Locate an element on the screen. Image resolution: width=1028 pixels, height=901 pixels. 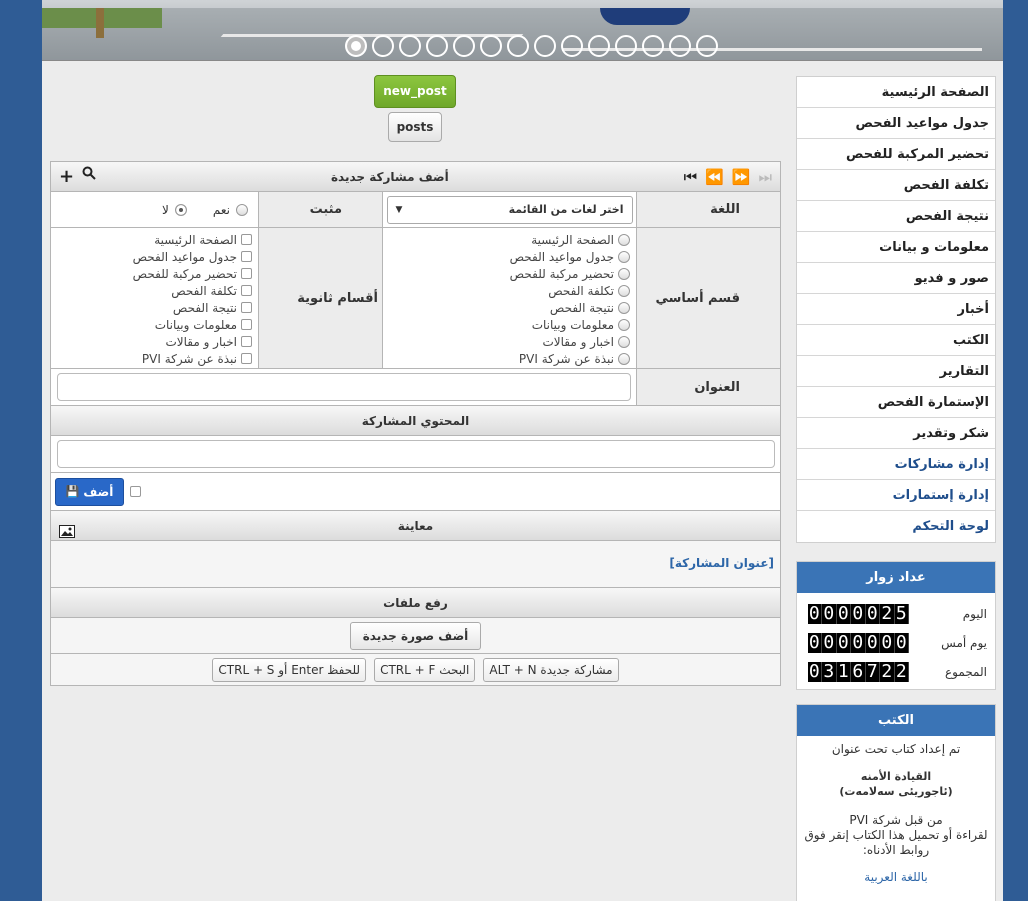
sidebar-item: الإستمارة الفحص is located at coordinates (896, 402).